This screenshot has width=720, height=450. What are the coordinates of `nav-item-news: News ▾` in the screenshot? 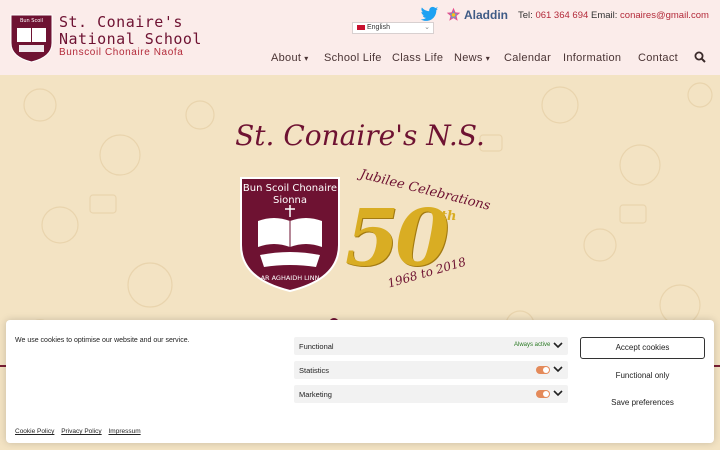 It's located at (472, 58).